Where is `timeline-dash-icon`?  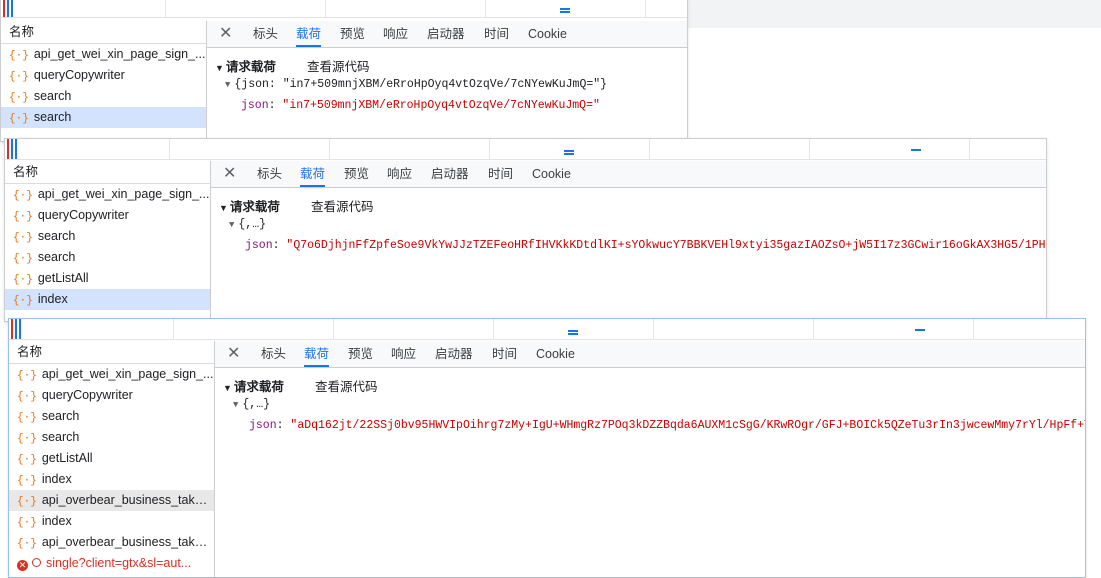
timeline-dash-icon is located at coordinates (920, 330).